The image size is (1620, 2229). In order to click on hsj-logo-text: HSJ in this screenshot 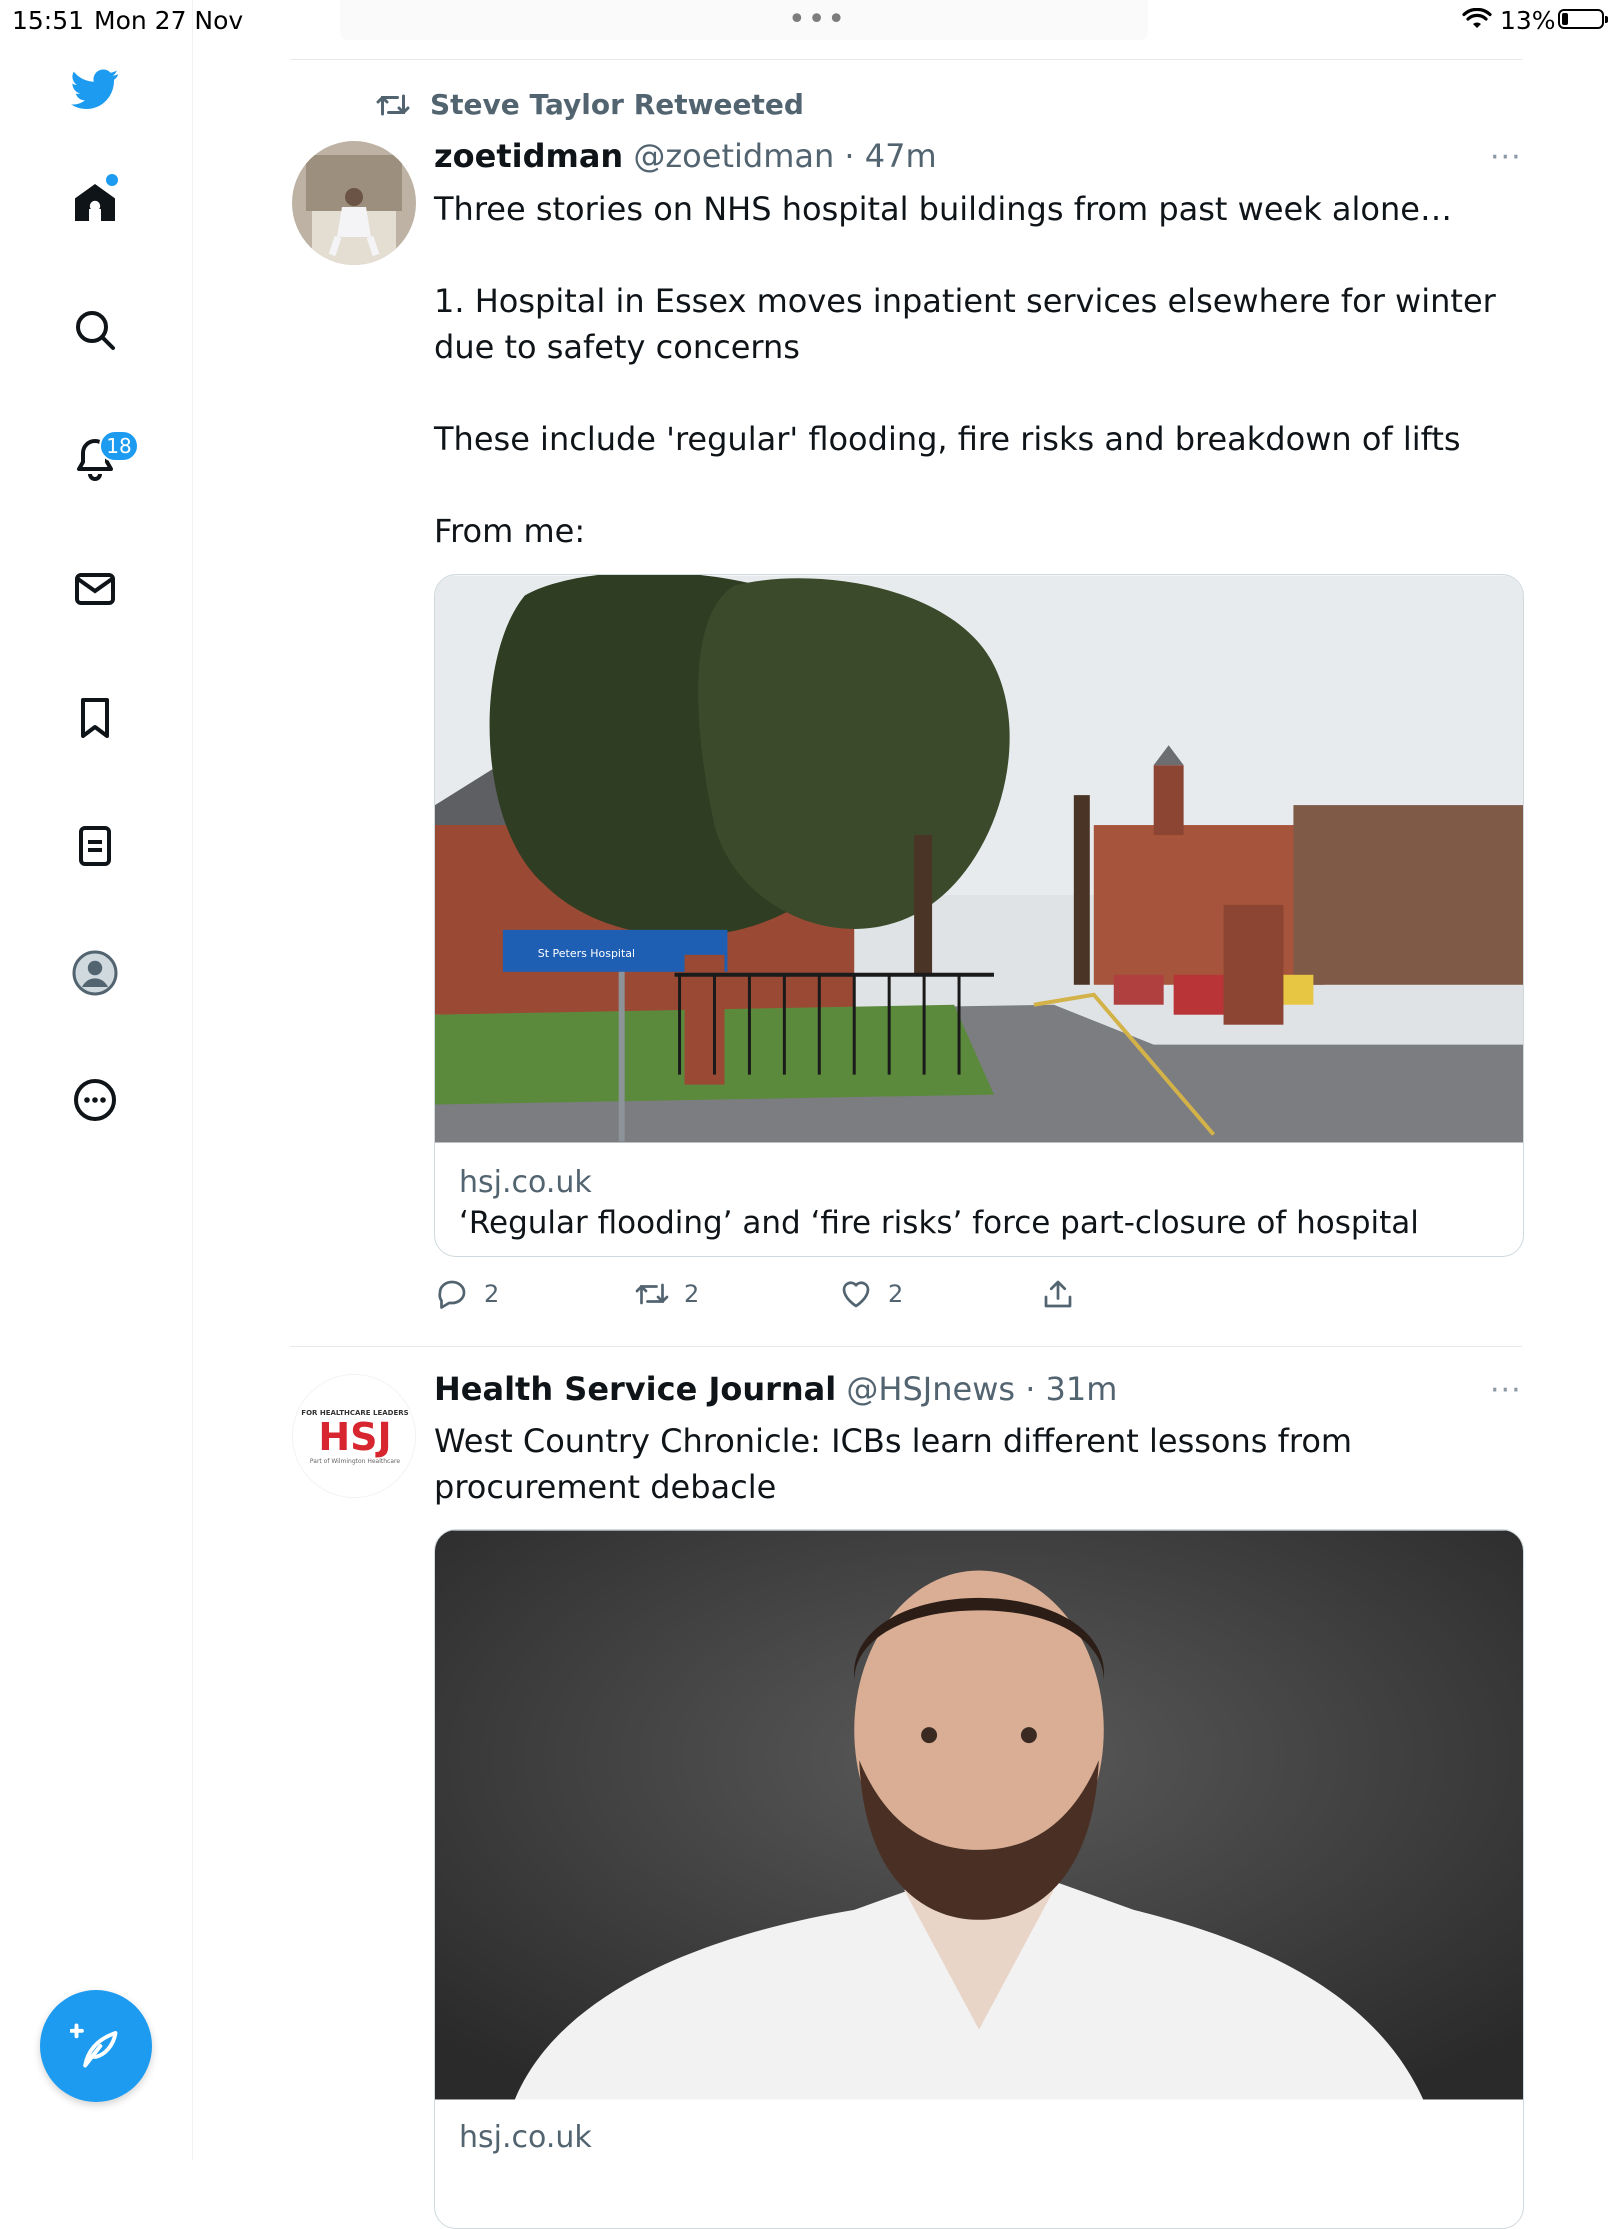, I will do `click(354, 1437)`.